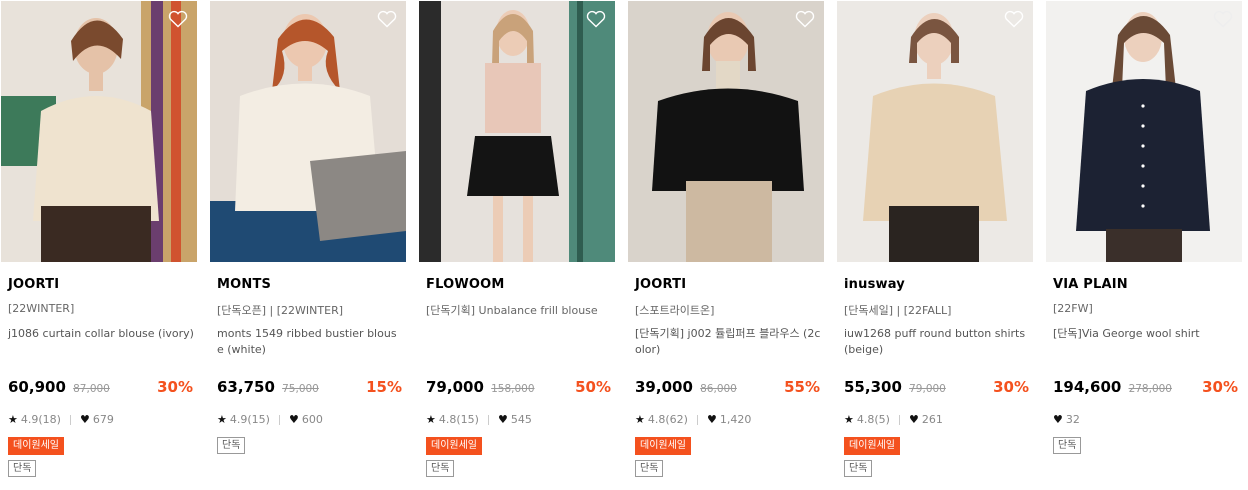  What do you see at coordinates (735, 419) in the screenshot?
I see `like-count: 1,420` at bounding box center [735, 419].